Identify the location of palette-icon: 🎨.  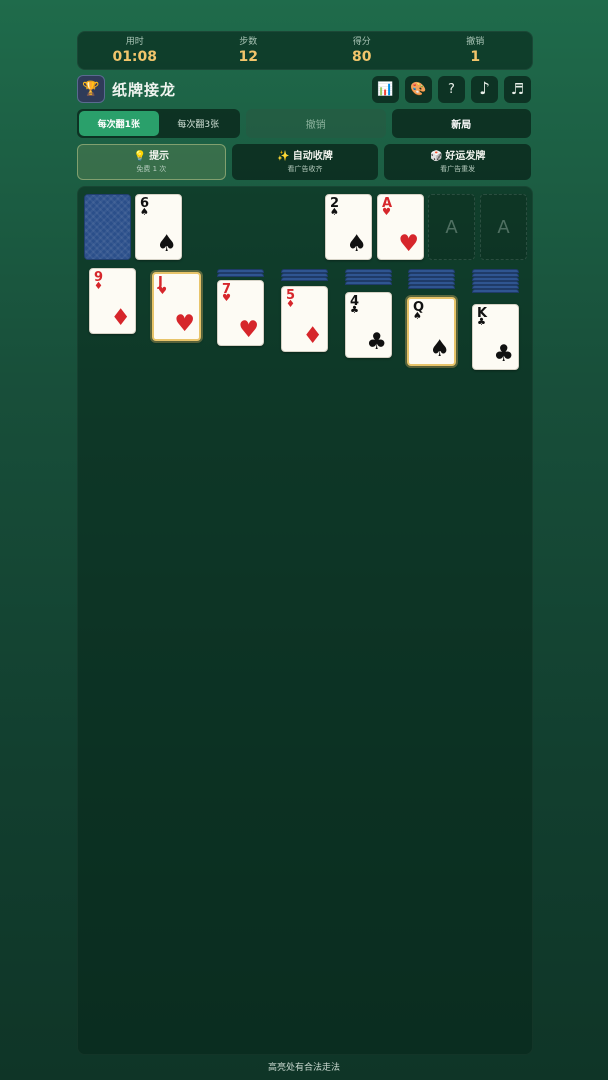
(418, 89).